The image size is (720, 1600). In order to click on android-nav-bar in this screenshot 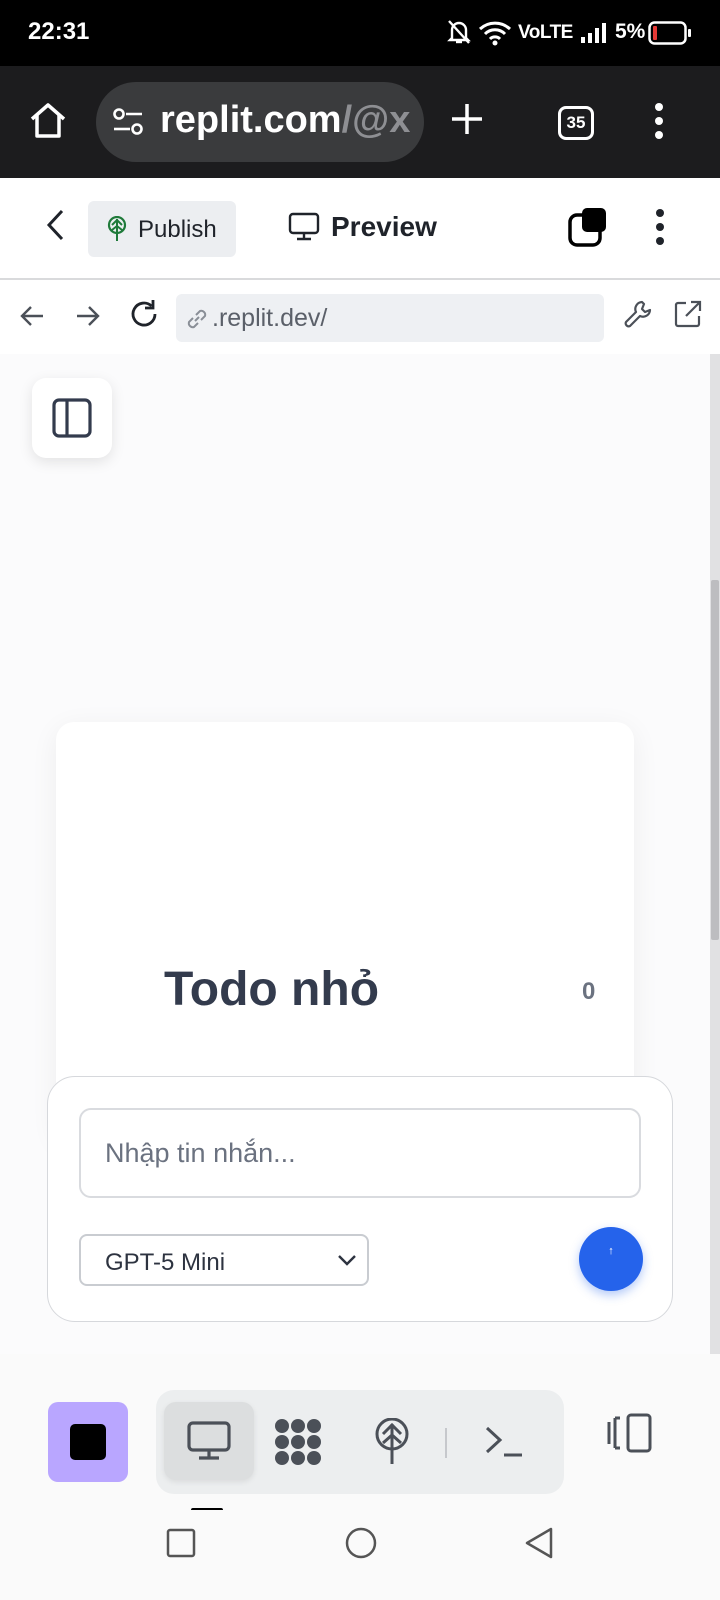, I will do `click(360, 1555)`.